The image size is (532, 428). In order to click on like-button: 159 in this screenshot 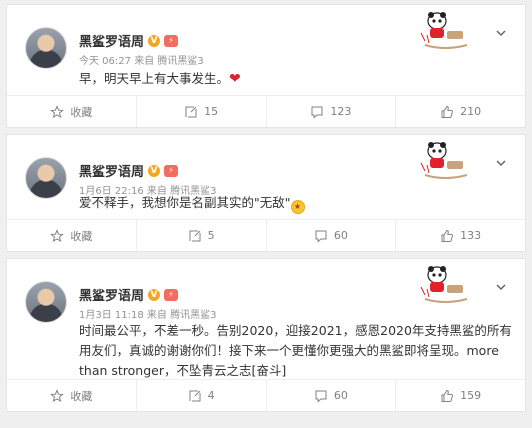, I will do `click(460, 395)`.